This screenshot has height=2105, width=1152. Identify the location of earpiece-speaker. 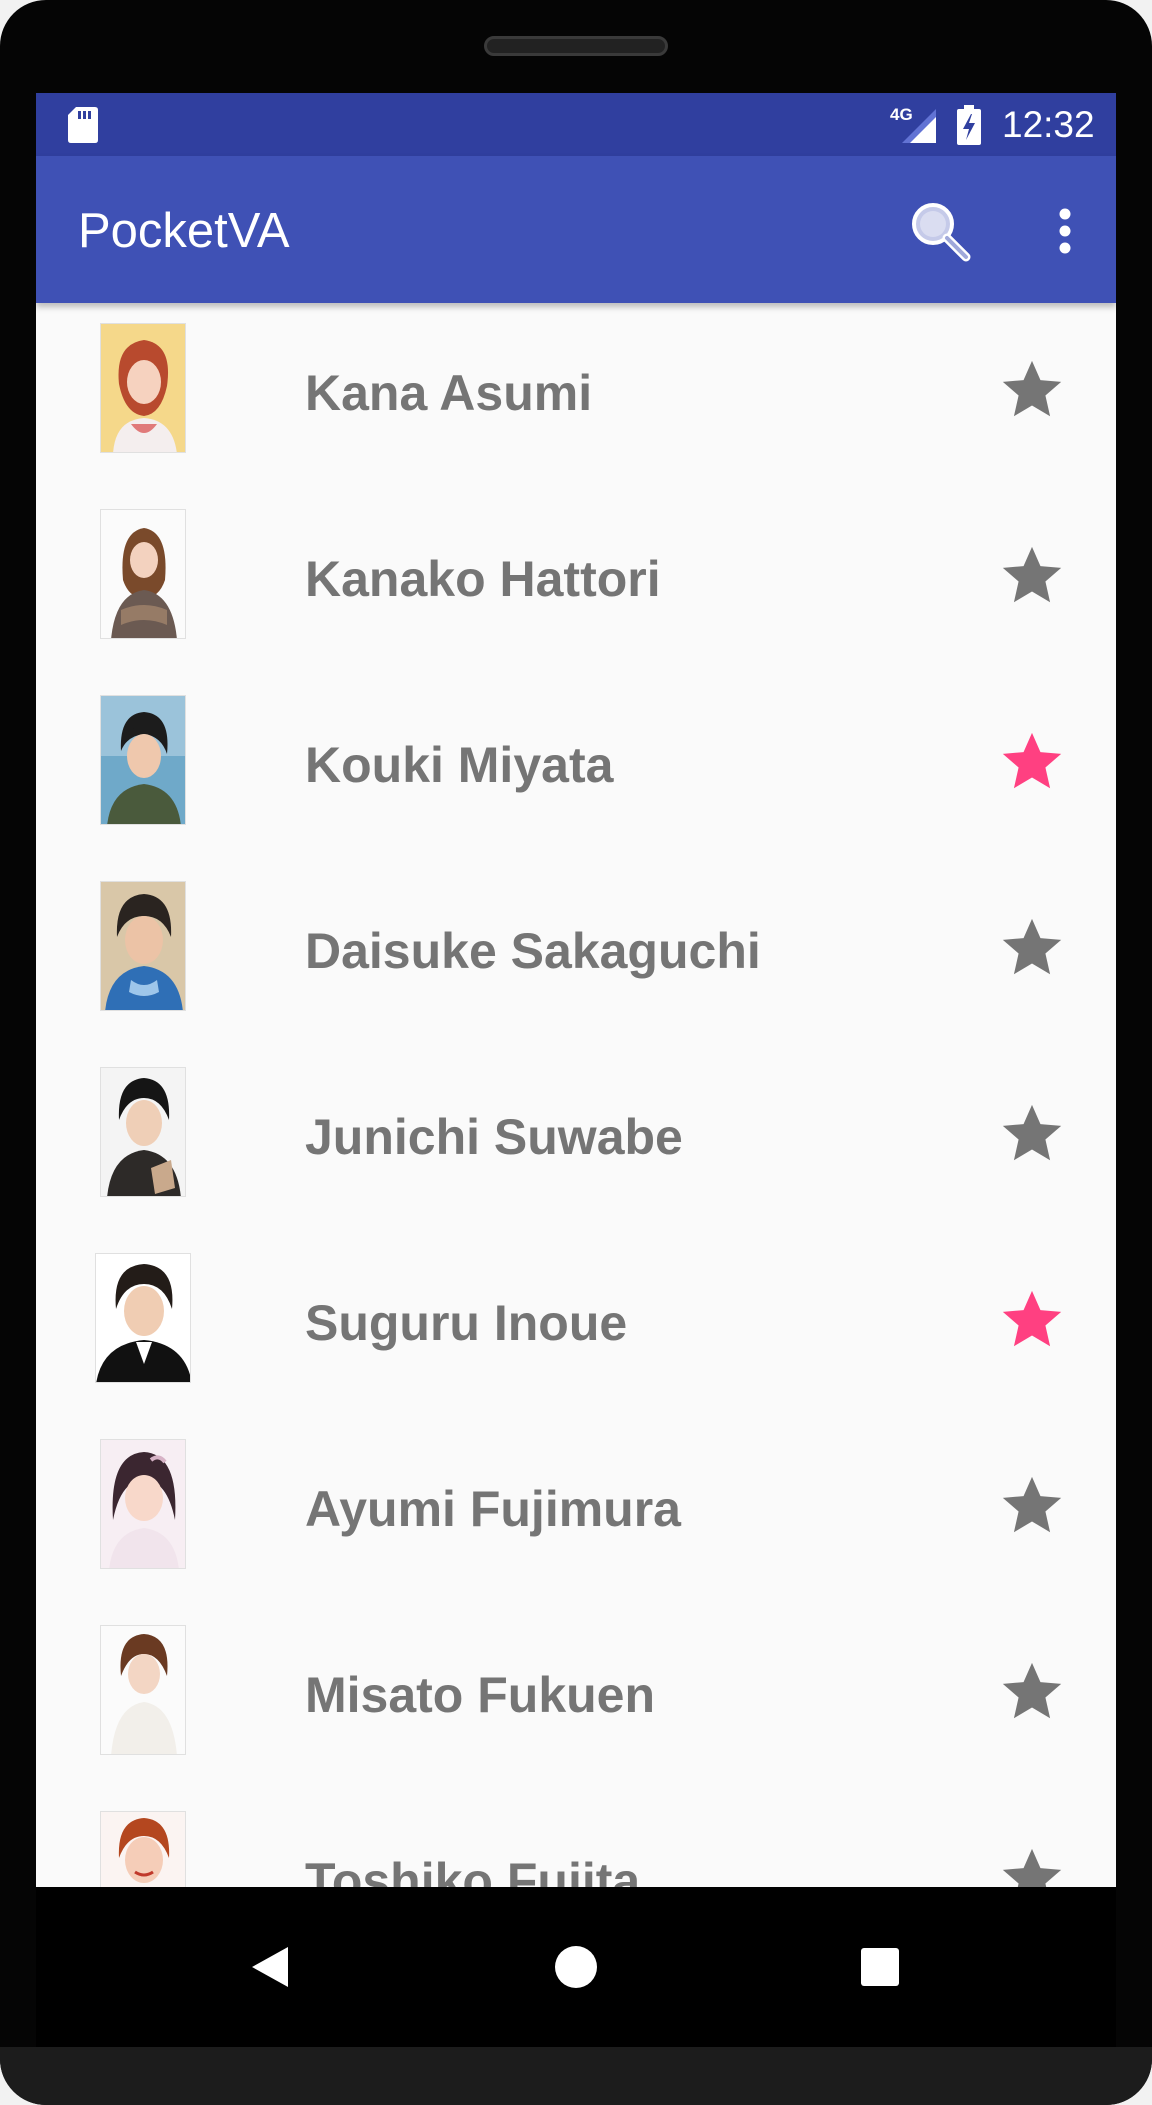
(576, 46).